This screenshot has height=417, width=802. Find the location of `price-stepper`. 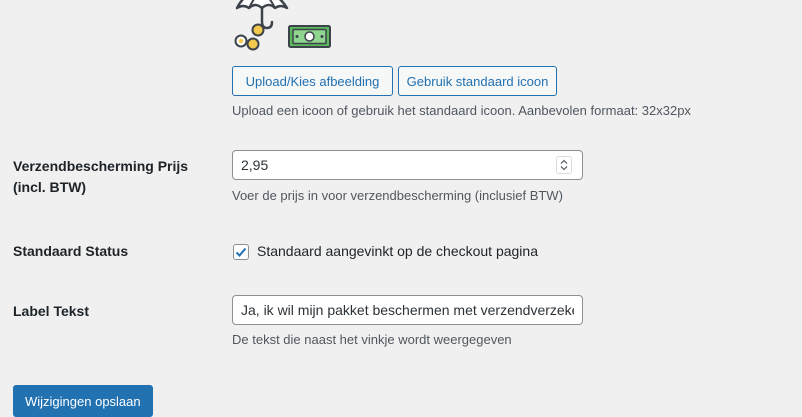

price-stepper is located at coordinates (564, 165).